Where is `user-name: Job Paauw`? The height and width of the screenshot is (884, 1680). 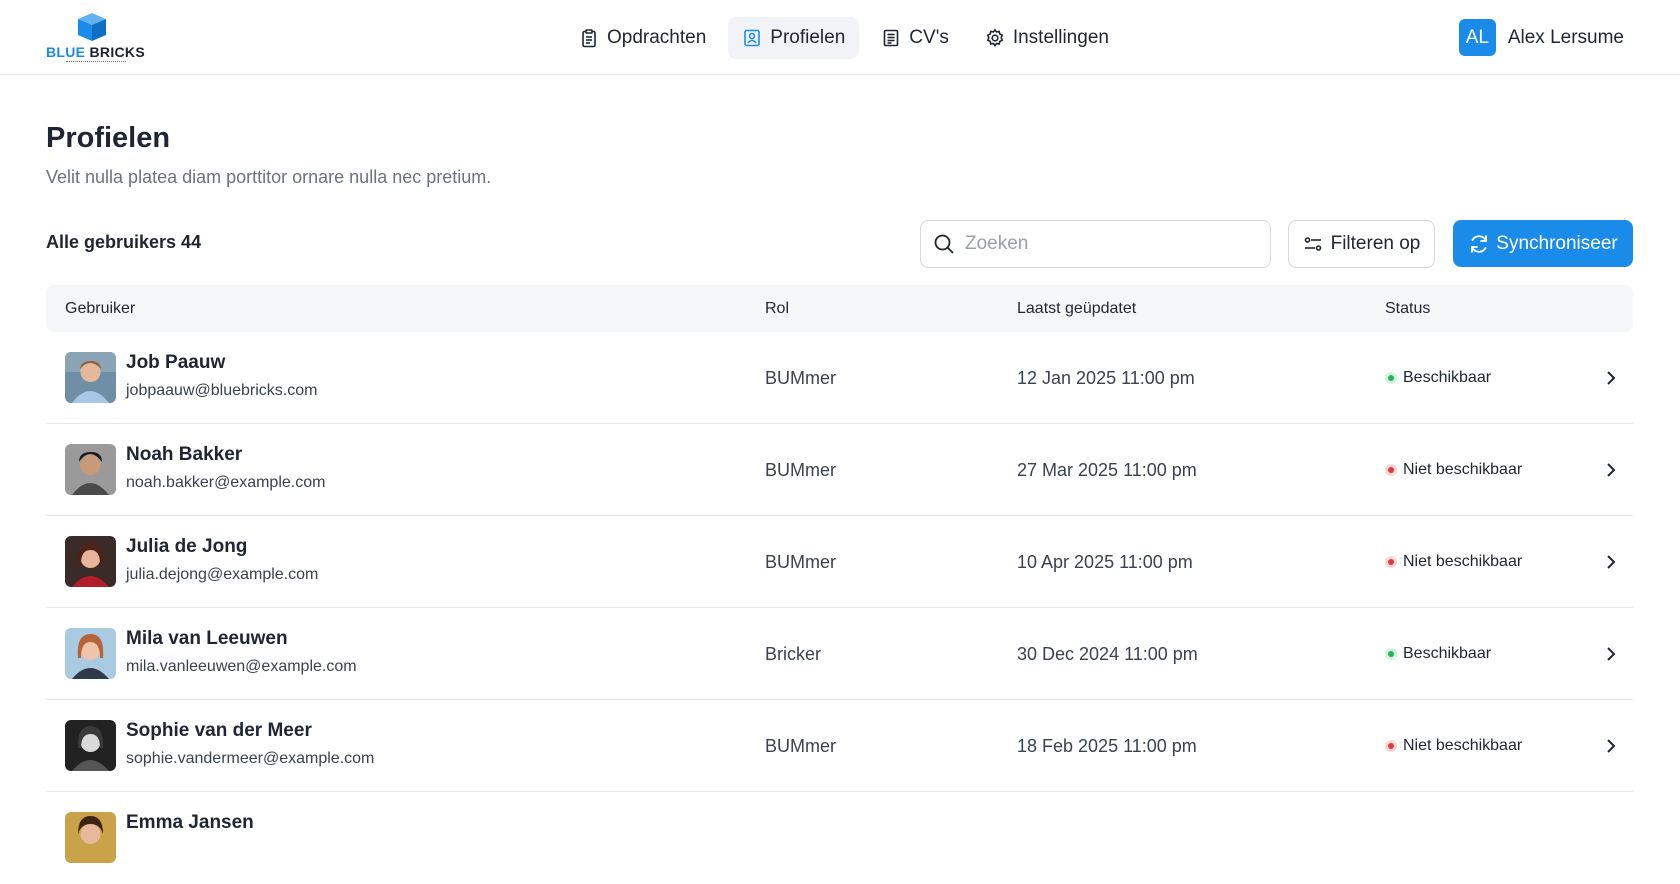 user-name: Job Paauw is located at coordinates (176, 362).